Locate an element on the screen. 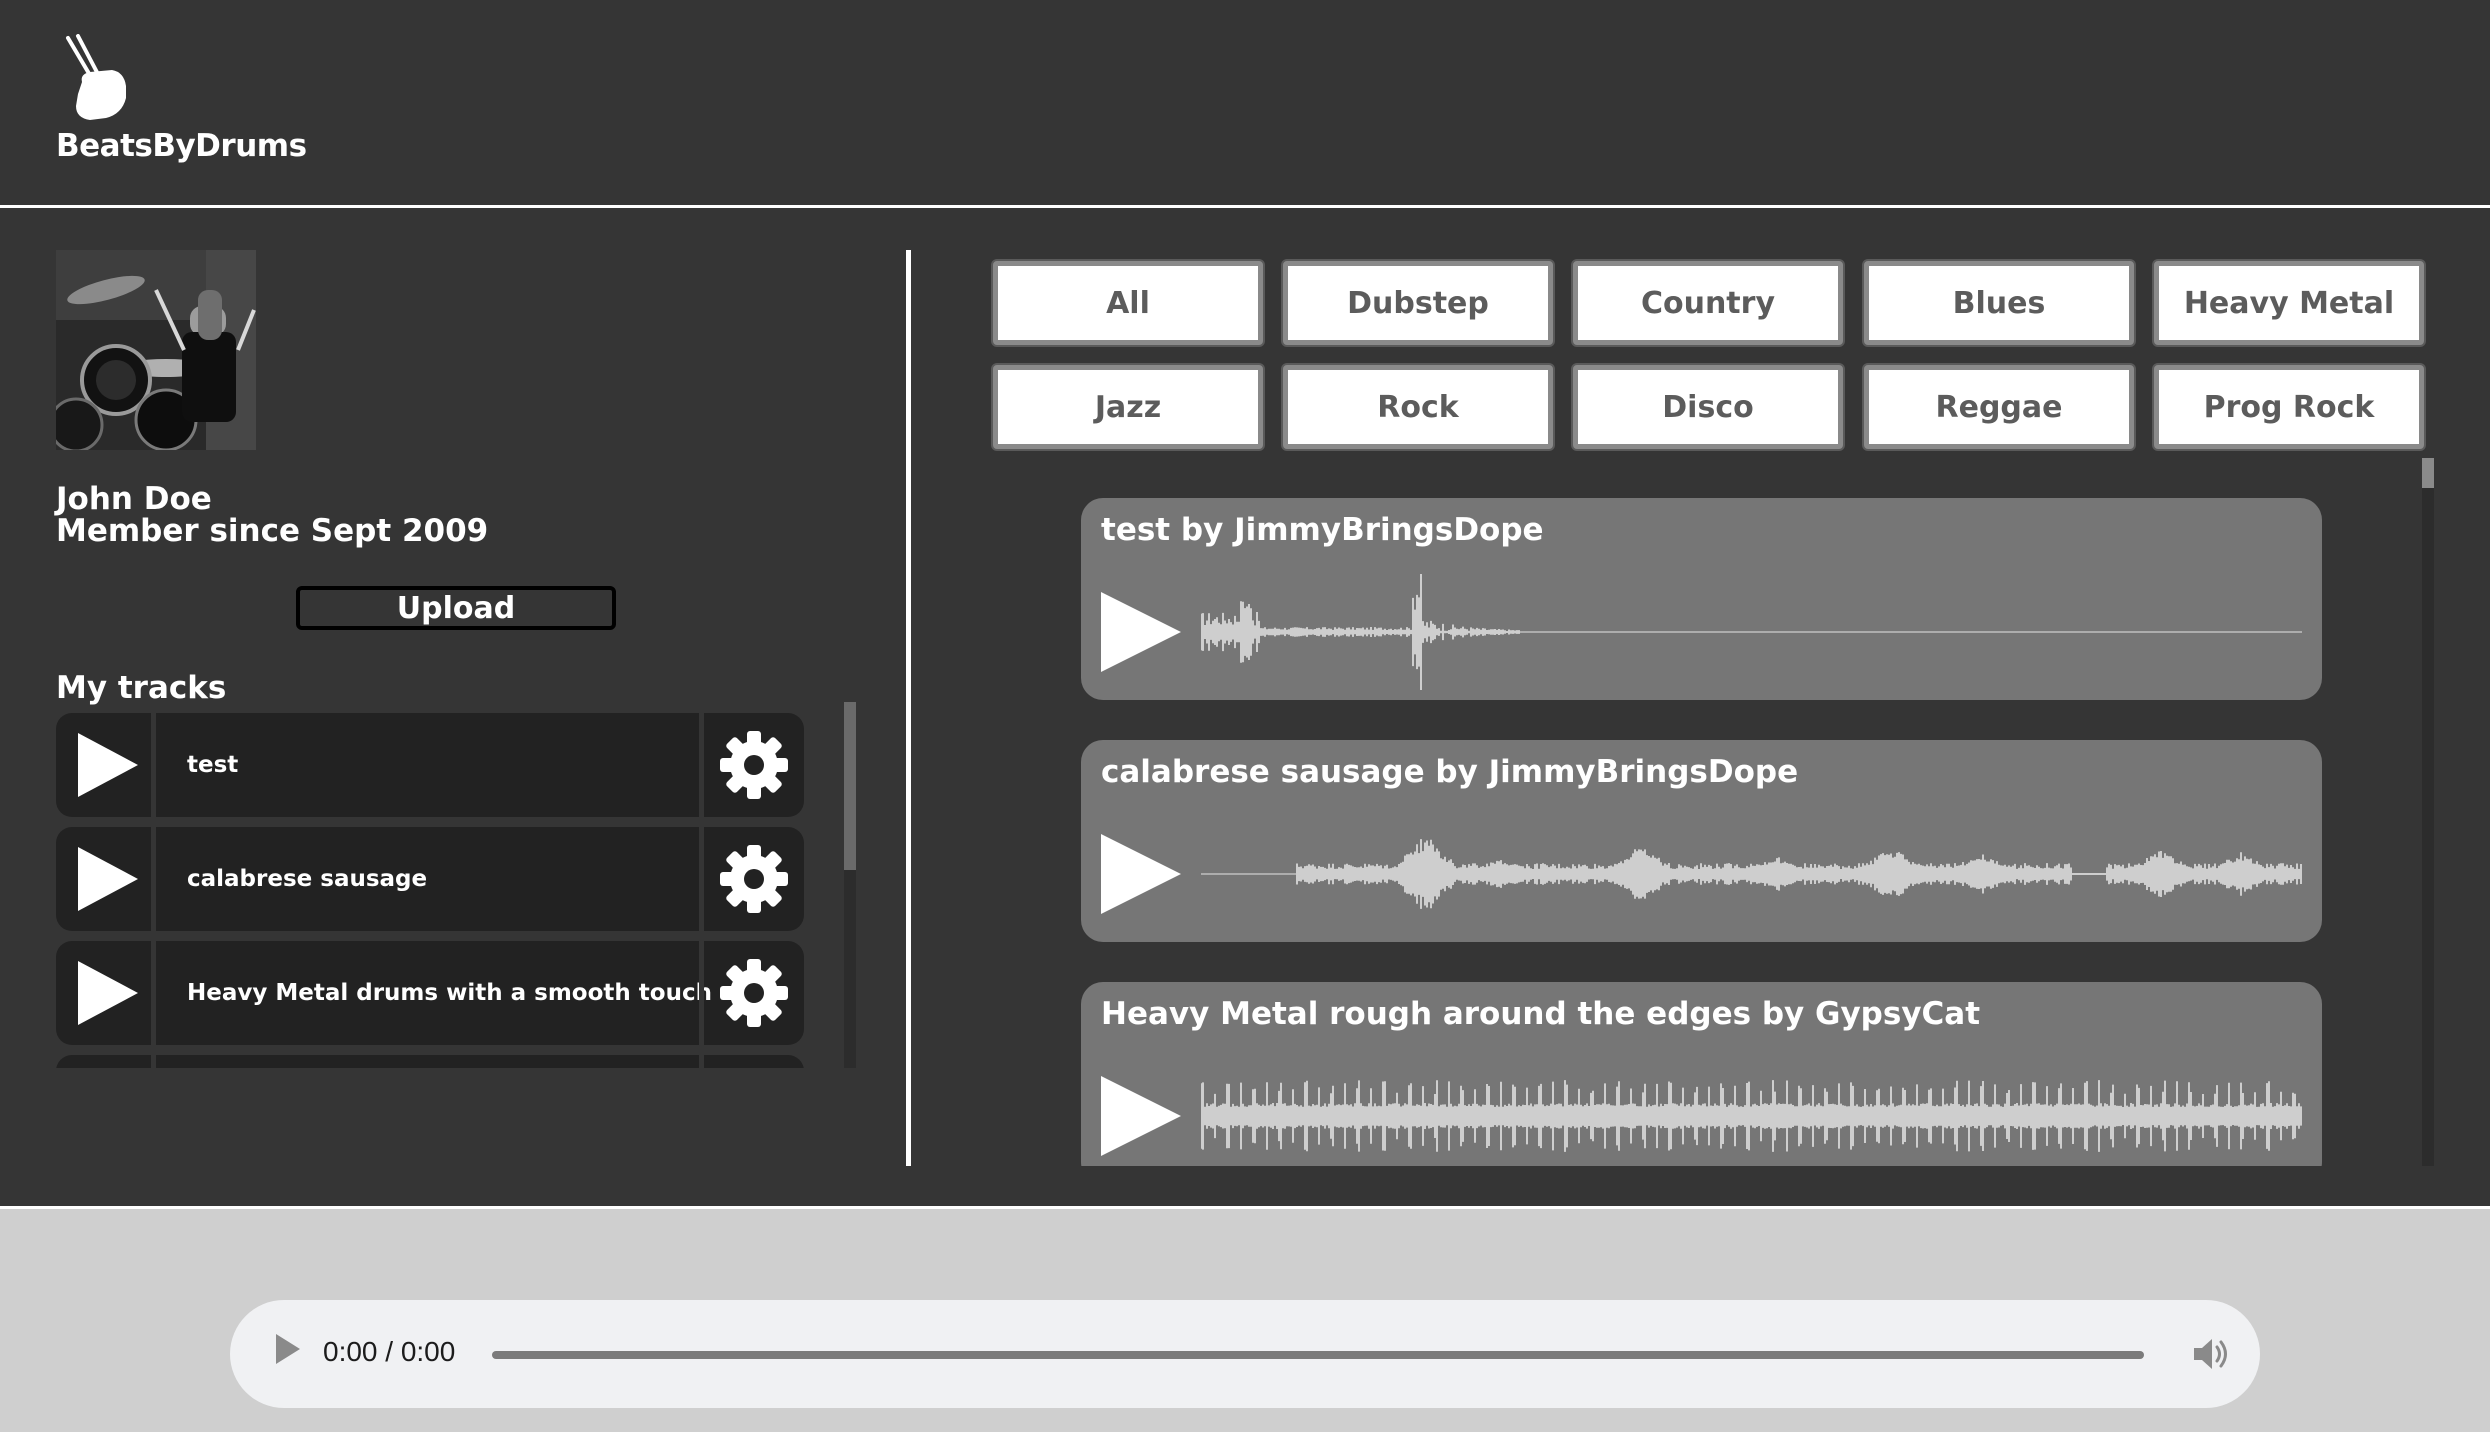 The height and width of the screenshot is (1432, 2490). feed-scrollbar-thumb is located at coordinates (2428, 473).